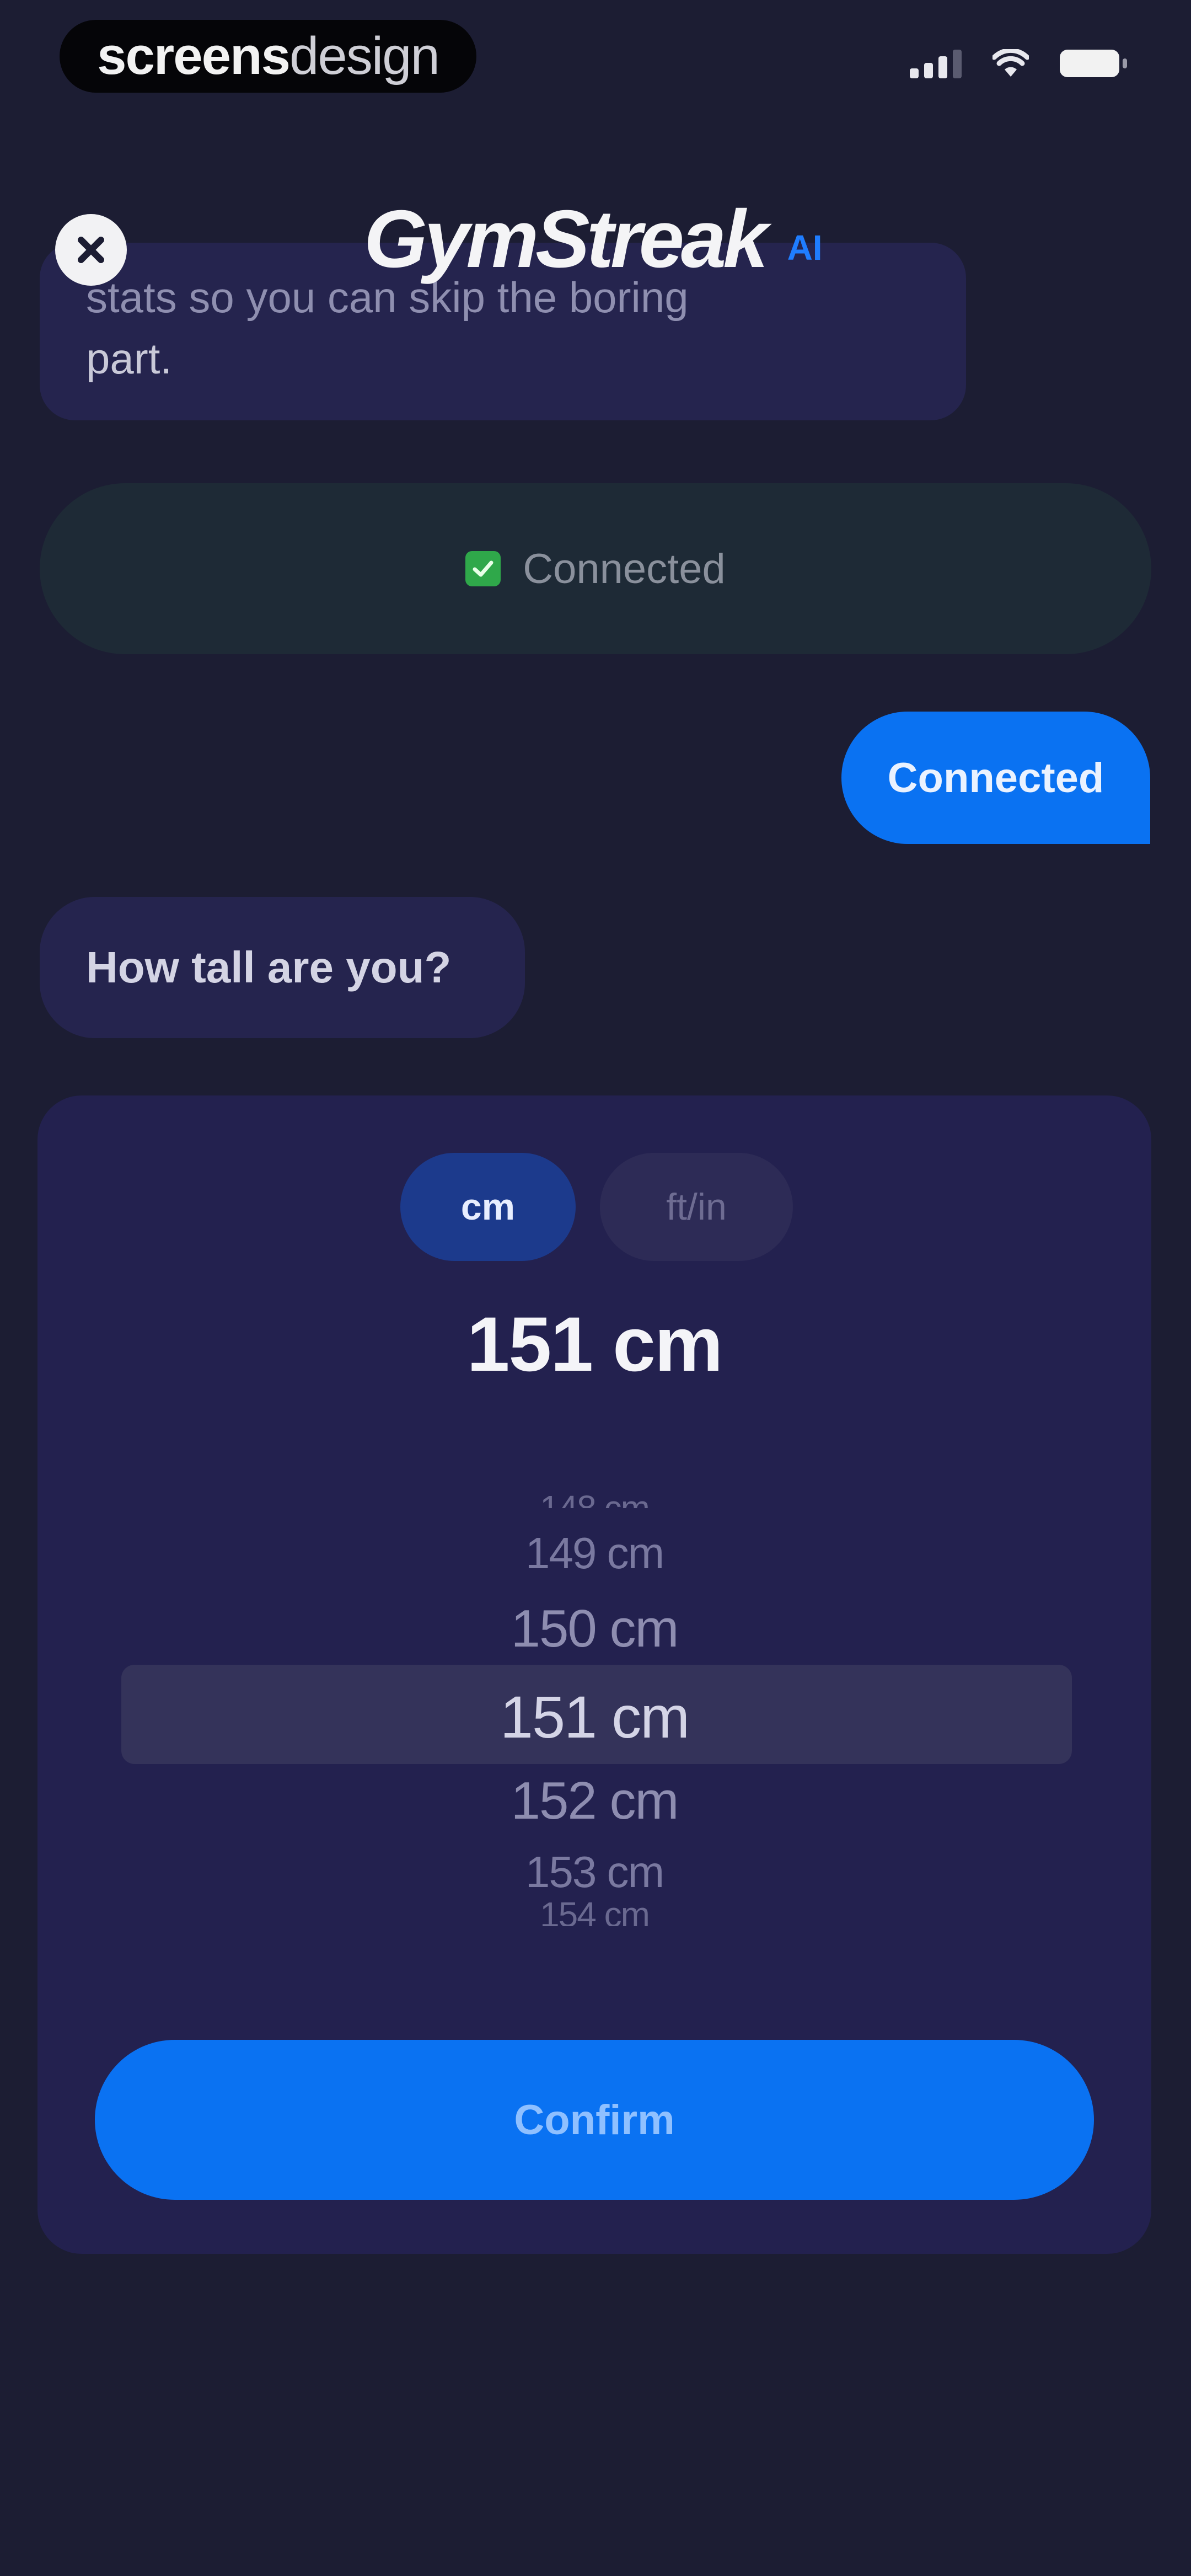 Image resolution: width=1191 pixels, height=2576 pixels. I want to click on connected-status-card: Connected, so click(595, 568).